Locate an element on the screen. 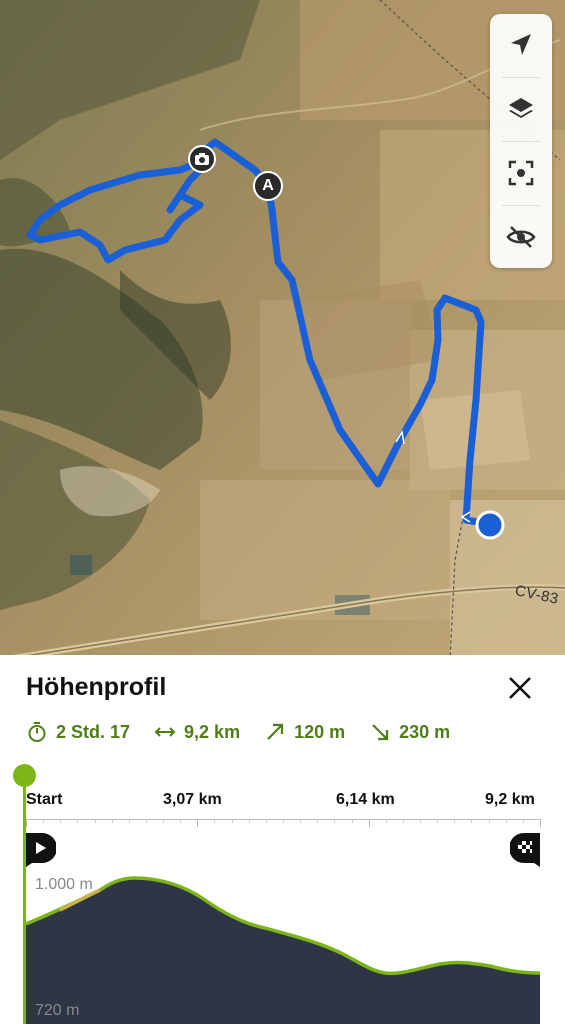 The height and width of the screenshot is (1024, 565). waypoint-a-marker: A is located at coordinates (268, 186).